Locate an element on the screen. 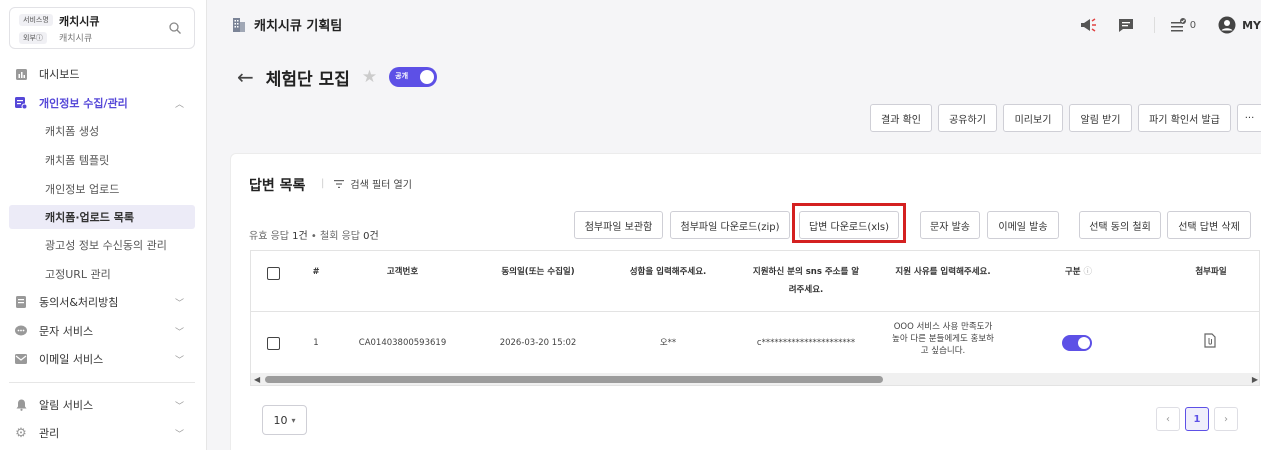  sub-item-ad-consent: 광고성 정보 수신동의 관리 is located at coordinates (102, 245).